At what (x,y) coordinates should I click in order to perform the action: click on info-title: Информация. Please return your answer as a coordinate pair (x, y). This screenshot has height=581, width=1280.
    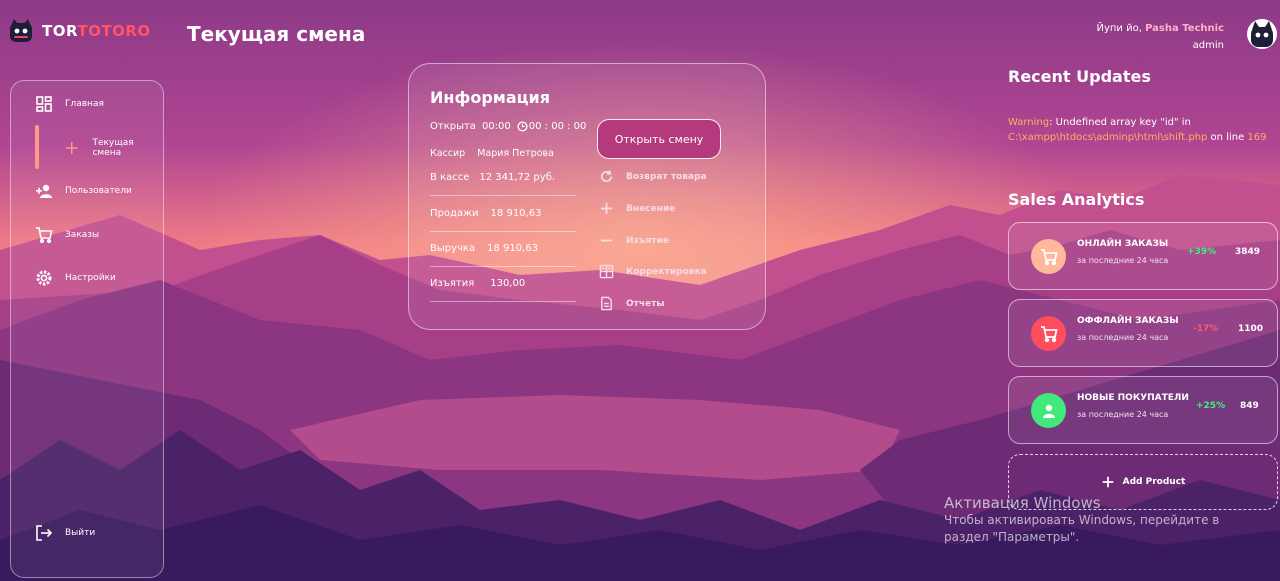
    Looking at the image, I should click on (490, 97).